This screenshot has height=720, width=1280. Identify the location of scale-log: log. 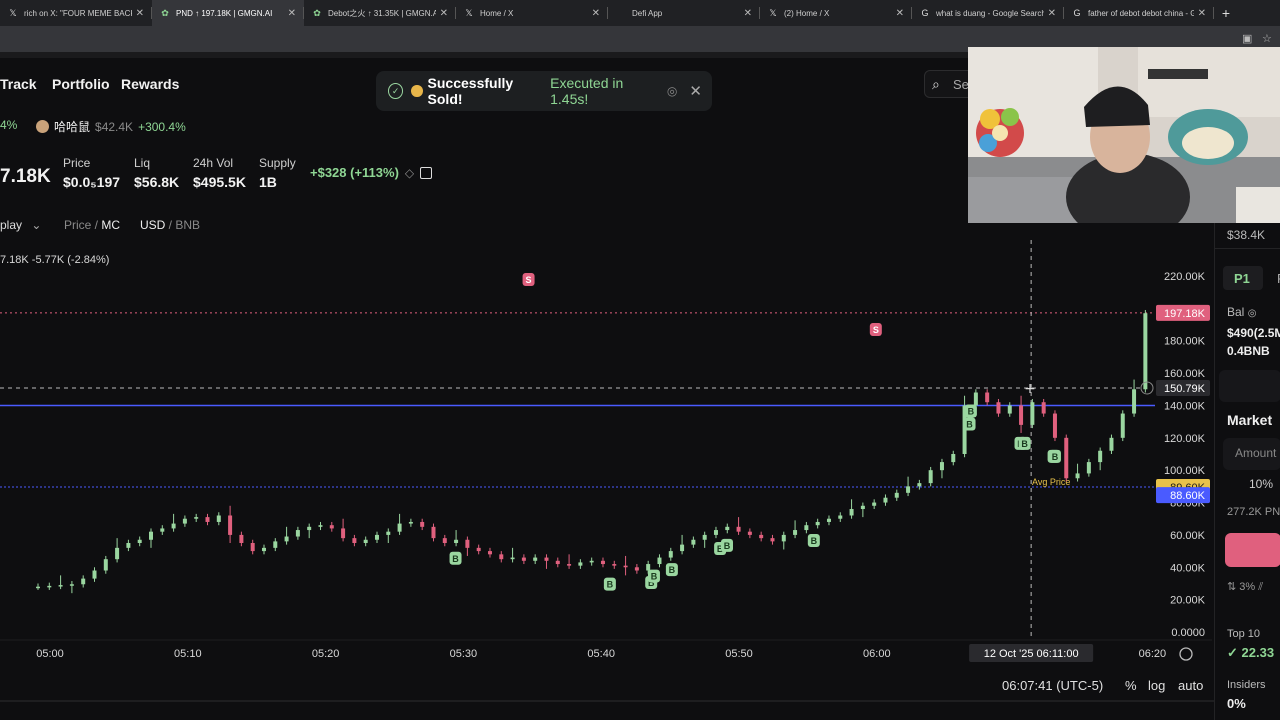
(1156, 685).